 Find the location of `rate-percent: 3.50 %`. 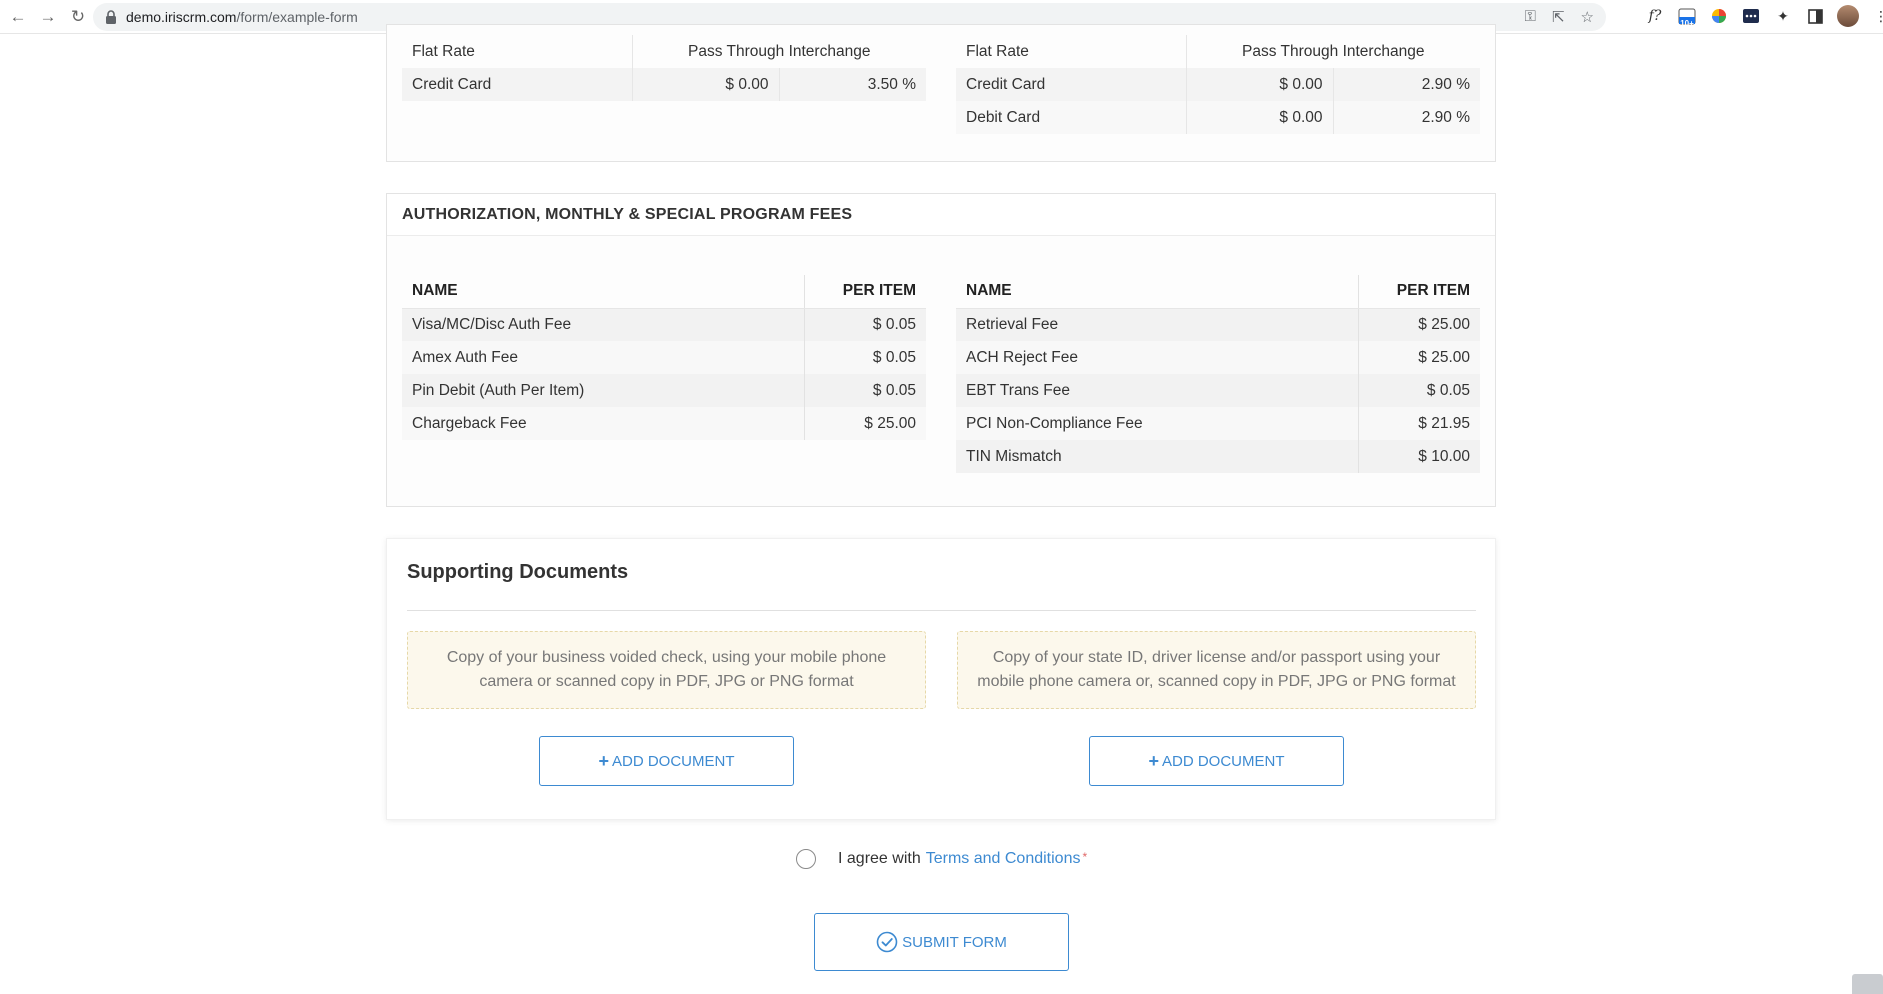

rate-percent: 3.50 % is located at coordinates (852, 84).